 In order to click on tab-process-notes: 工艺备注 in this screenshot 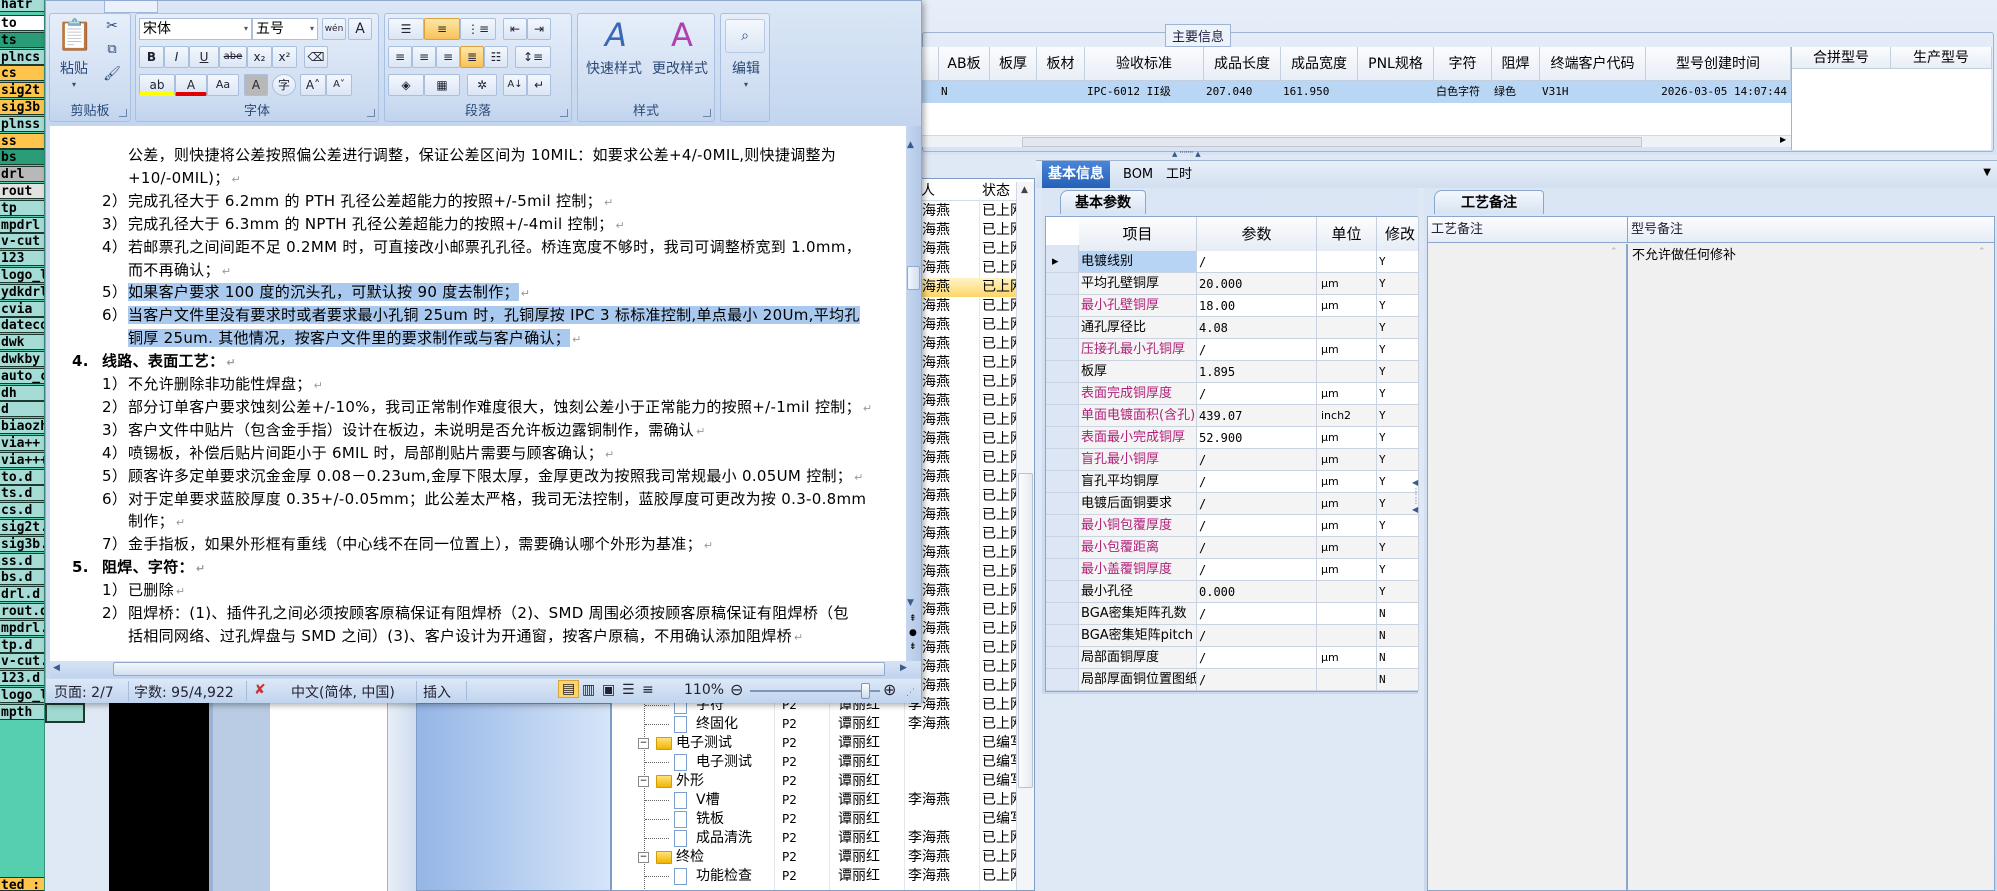, I will do `click(1489, 202)`.